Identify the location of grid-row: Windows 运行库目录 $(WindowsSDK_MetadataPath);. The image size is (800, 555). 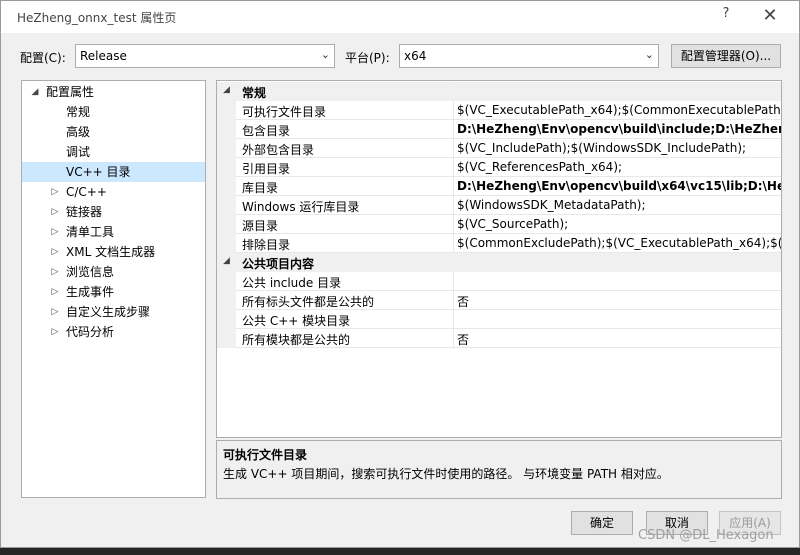
(499, 205).